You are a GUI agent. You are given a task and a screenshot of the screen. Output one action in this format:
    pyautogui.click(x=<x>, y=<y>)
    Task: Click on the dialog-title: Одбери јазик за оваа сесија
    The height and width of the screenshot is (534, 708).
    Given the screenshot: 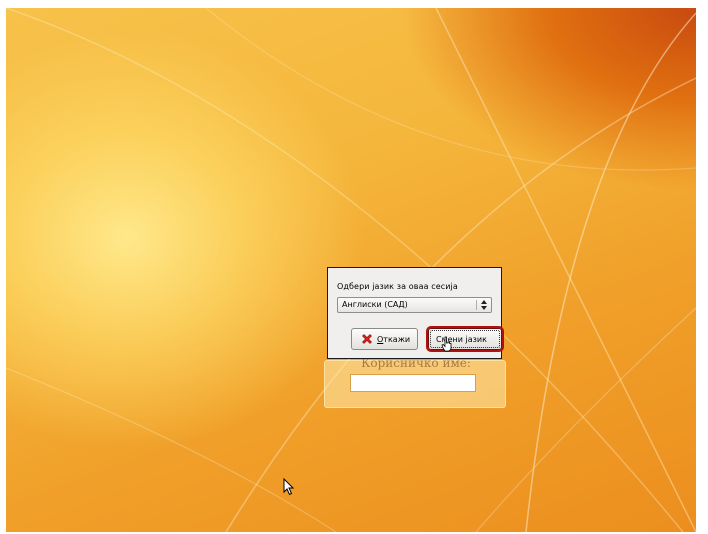 What is the action you would take?
    pyautogui.click(x=397, y=286)
    